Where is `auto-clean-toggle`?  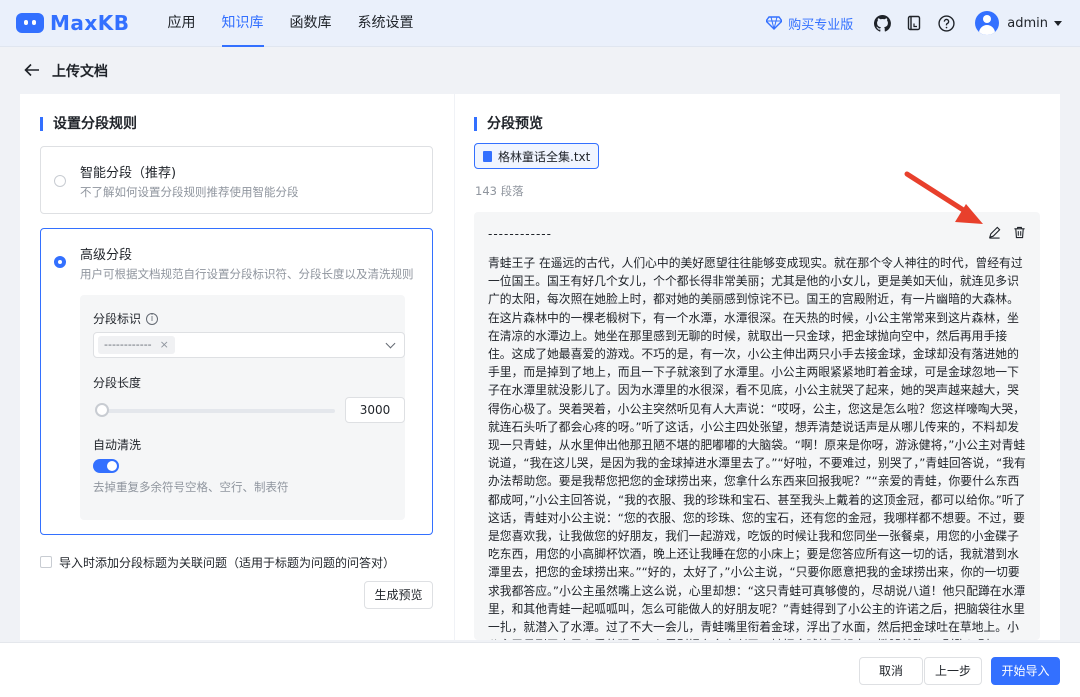
auto-clean-toggle is located at coordinates (106, 466).